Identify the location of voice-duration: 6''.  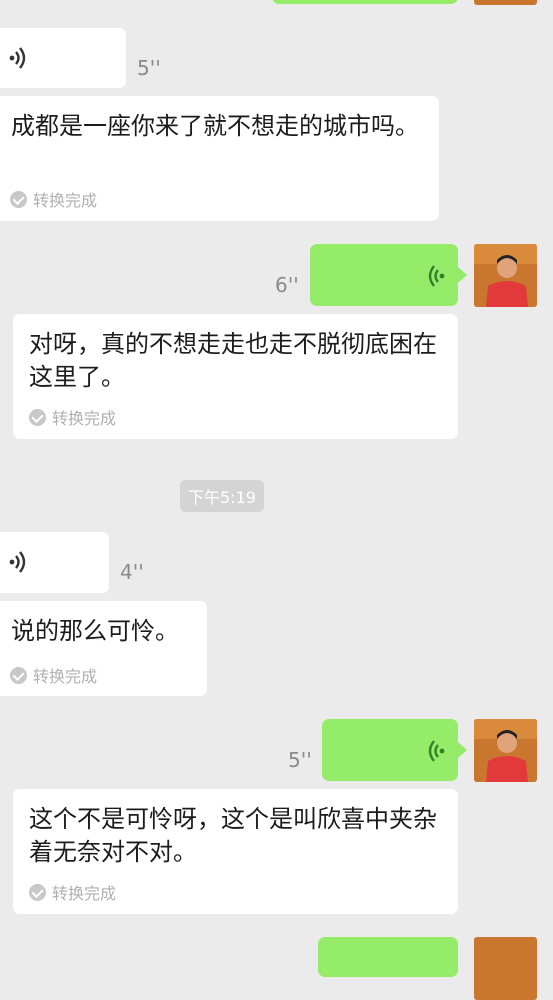
(287, 285).